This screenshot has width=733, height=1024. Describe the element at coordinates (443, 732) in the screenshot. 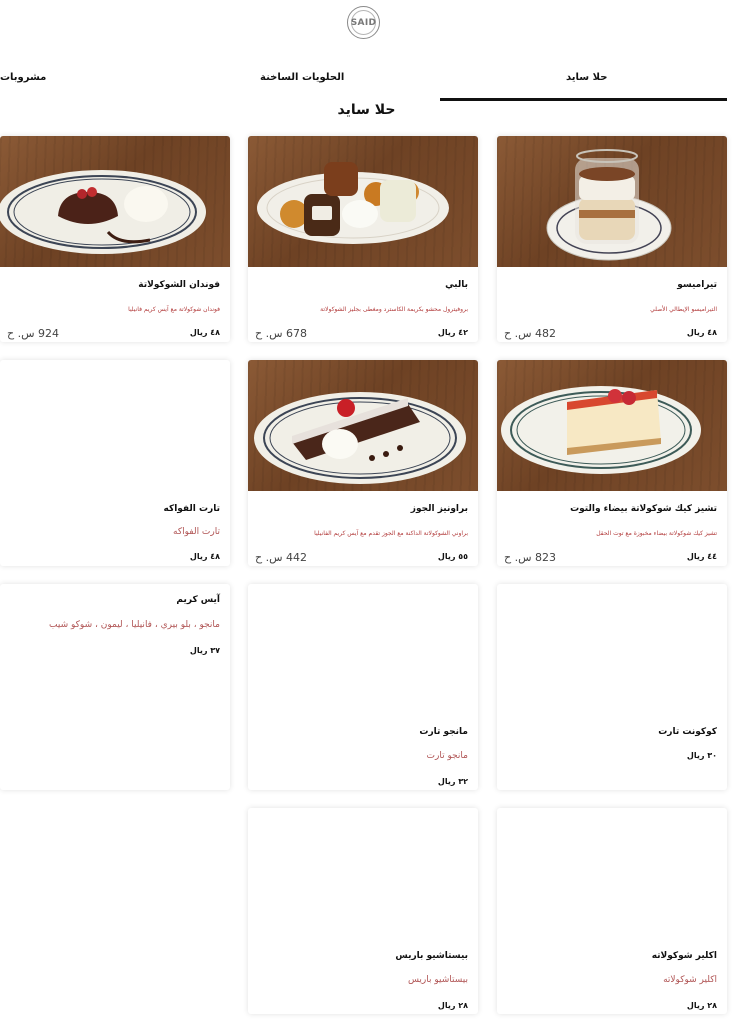

I see `item-name: مانجو تارت` at that location.